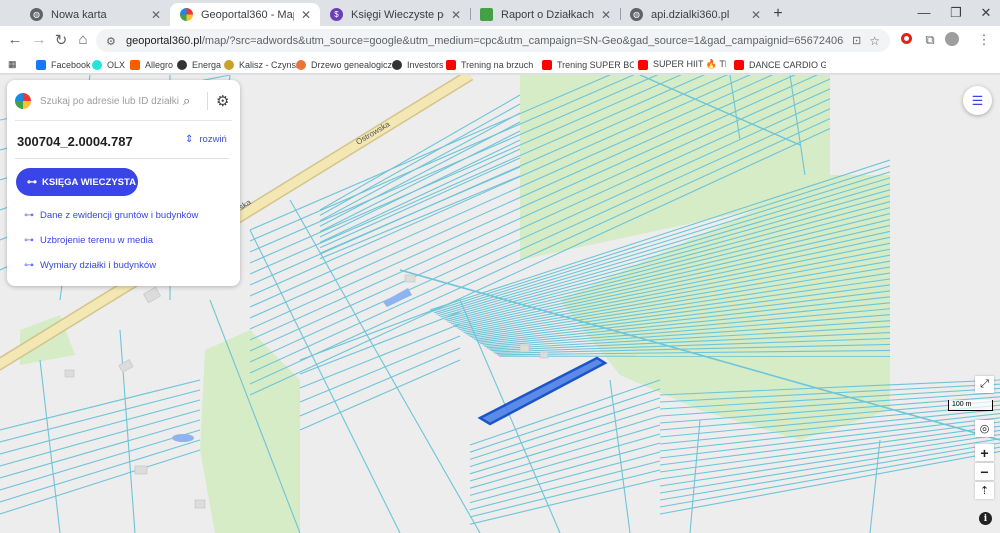 The image size is (1000, 533). I want to click on tab-title: Raport o Działkach | Działki360, so click(547, 14).